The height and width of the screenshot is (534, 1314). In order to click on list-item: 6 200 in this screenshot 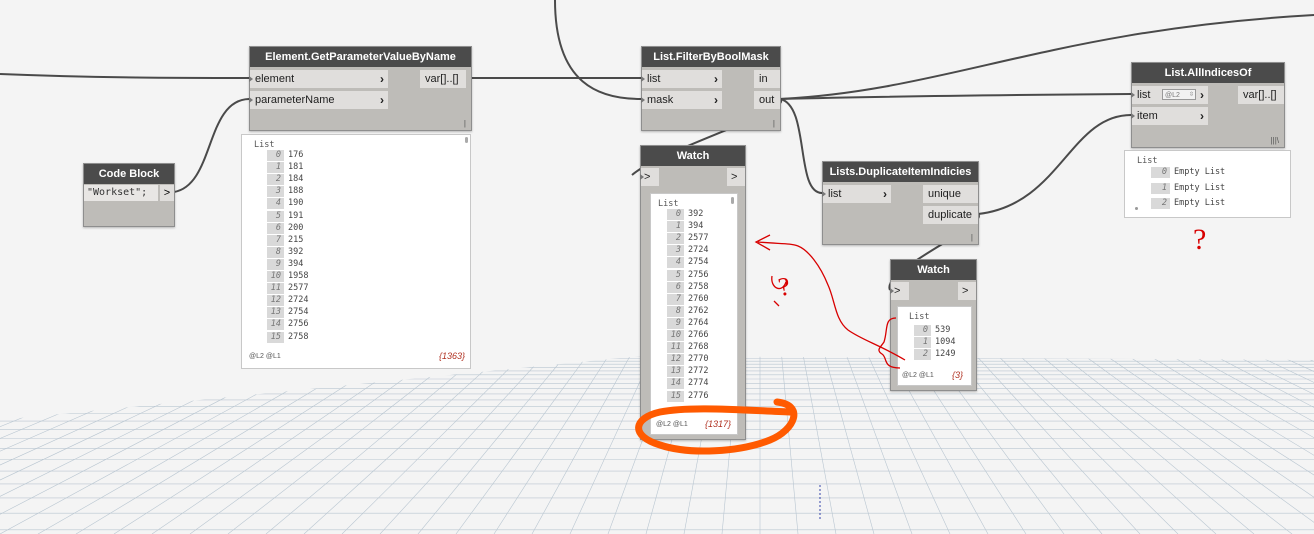, I will do `click(285, 228)`.